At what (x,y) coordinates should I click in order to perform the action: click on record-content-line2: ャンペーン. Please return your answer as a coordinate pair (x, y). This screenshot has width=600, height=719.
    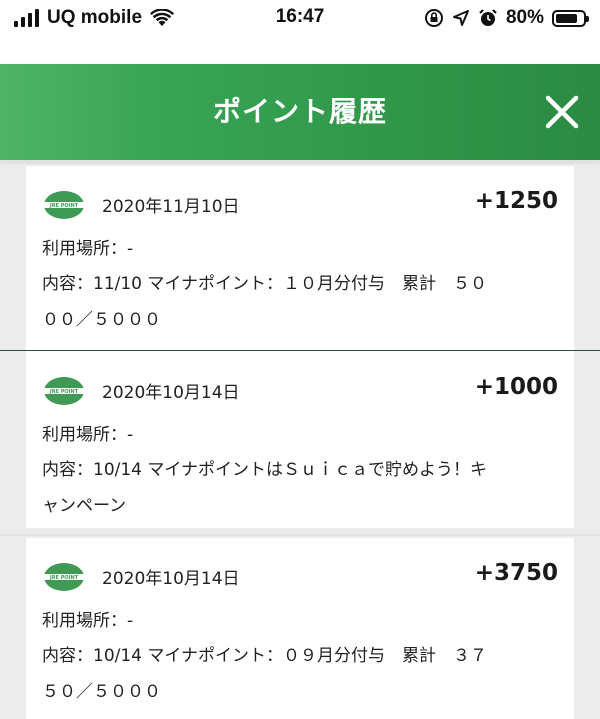
    Looking at the image, I should click on (84, 506).